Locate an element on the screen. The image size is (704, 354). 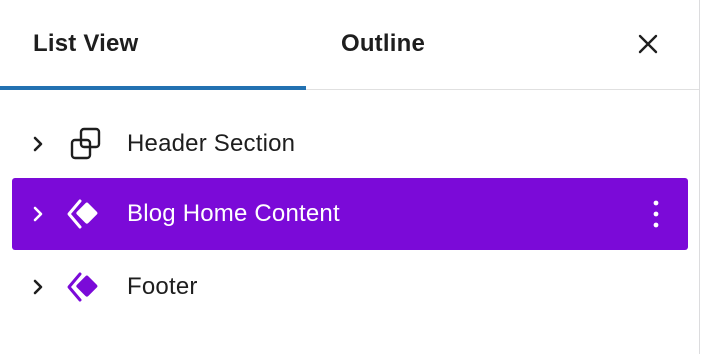
panel-edge is located at coordinates (702, 177).